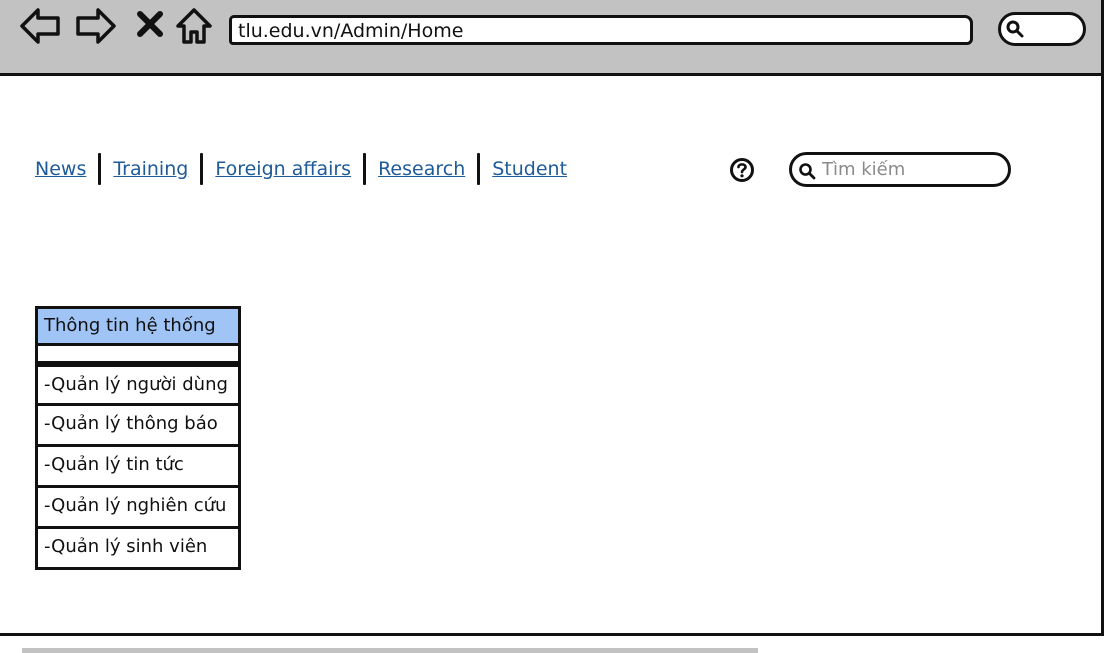 The width and height of the screenshot is (1111, 653). Describe the element at coordinates (150, 169) in the screenshot. I see `nav-link-training: Training` at that location.